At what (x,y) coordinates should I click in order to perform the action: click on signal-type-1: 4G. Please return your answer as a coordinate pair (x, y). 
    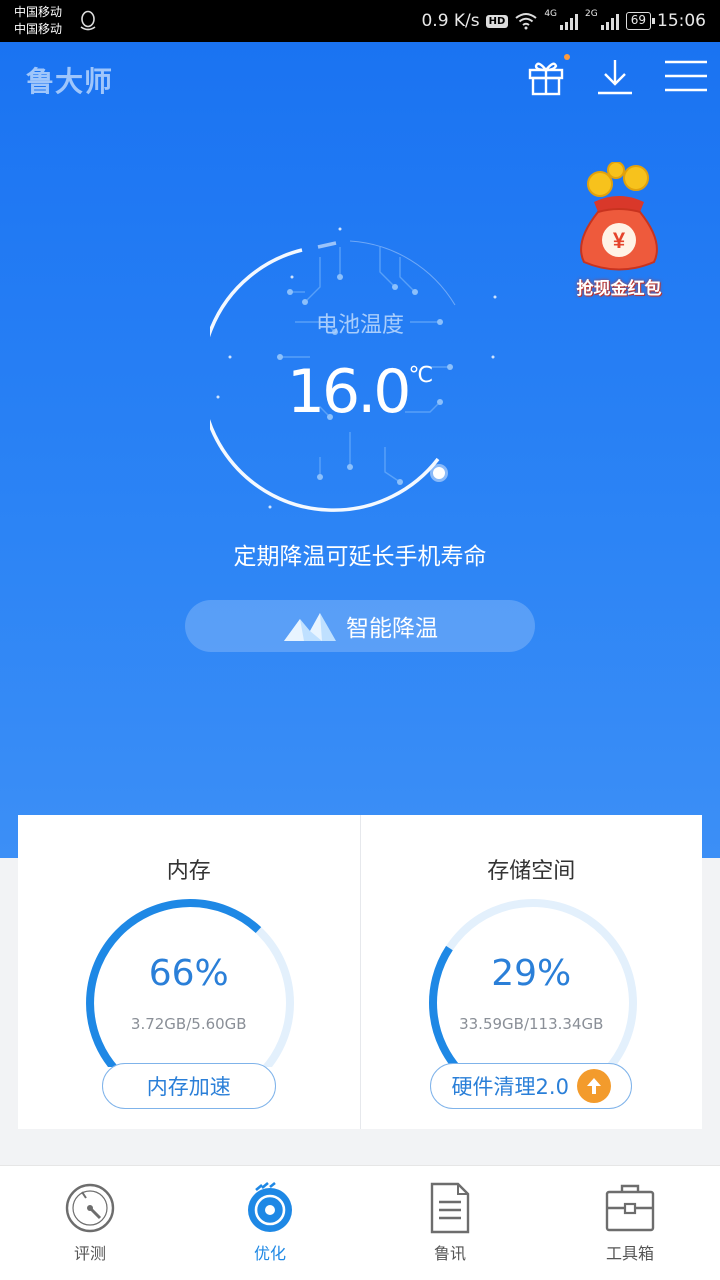
    Looking at the image, I should click on (551, 14).